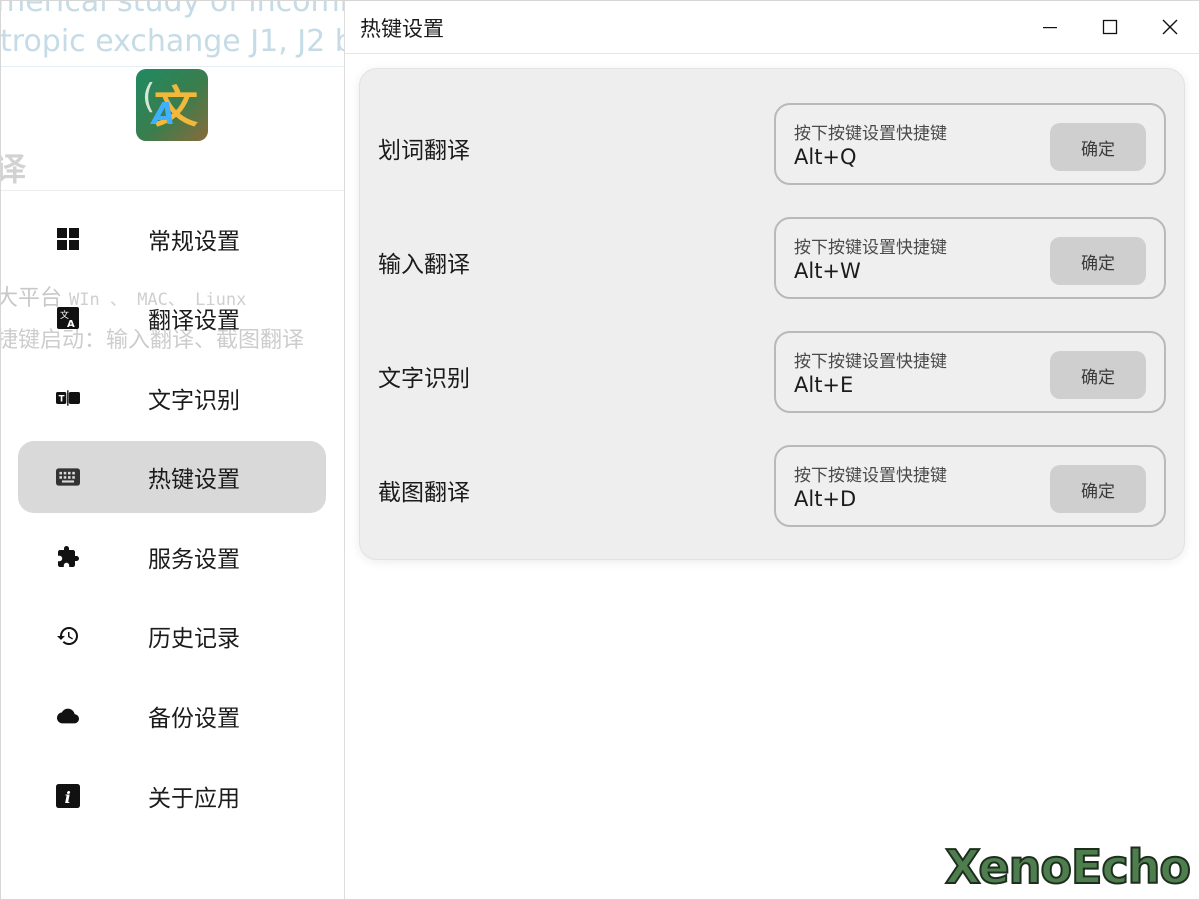  I want to click on close-button, so click(1170, 26).